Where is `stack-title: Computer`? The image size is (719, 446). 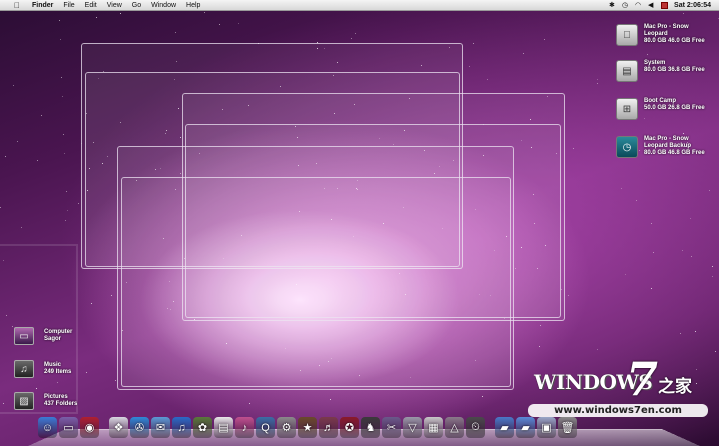 stack-title: Computer is located at coordinates (58, 332).